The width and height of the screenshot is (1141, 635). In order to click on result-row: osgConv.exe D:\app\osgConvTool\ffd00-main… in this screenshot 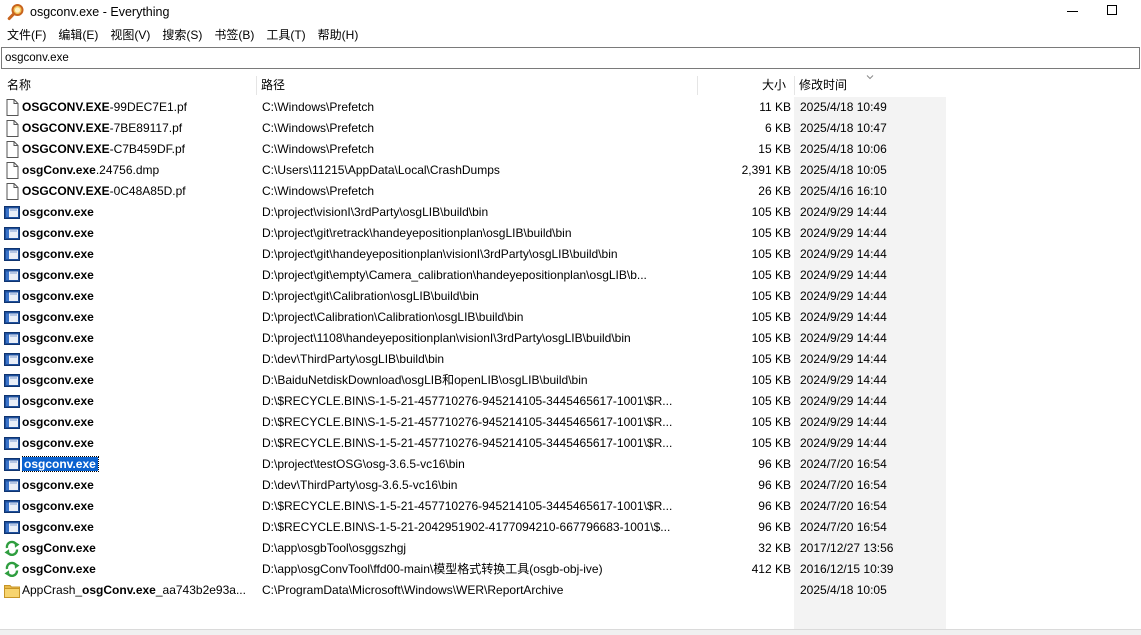, I will do `click(473, 569)`.